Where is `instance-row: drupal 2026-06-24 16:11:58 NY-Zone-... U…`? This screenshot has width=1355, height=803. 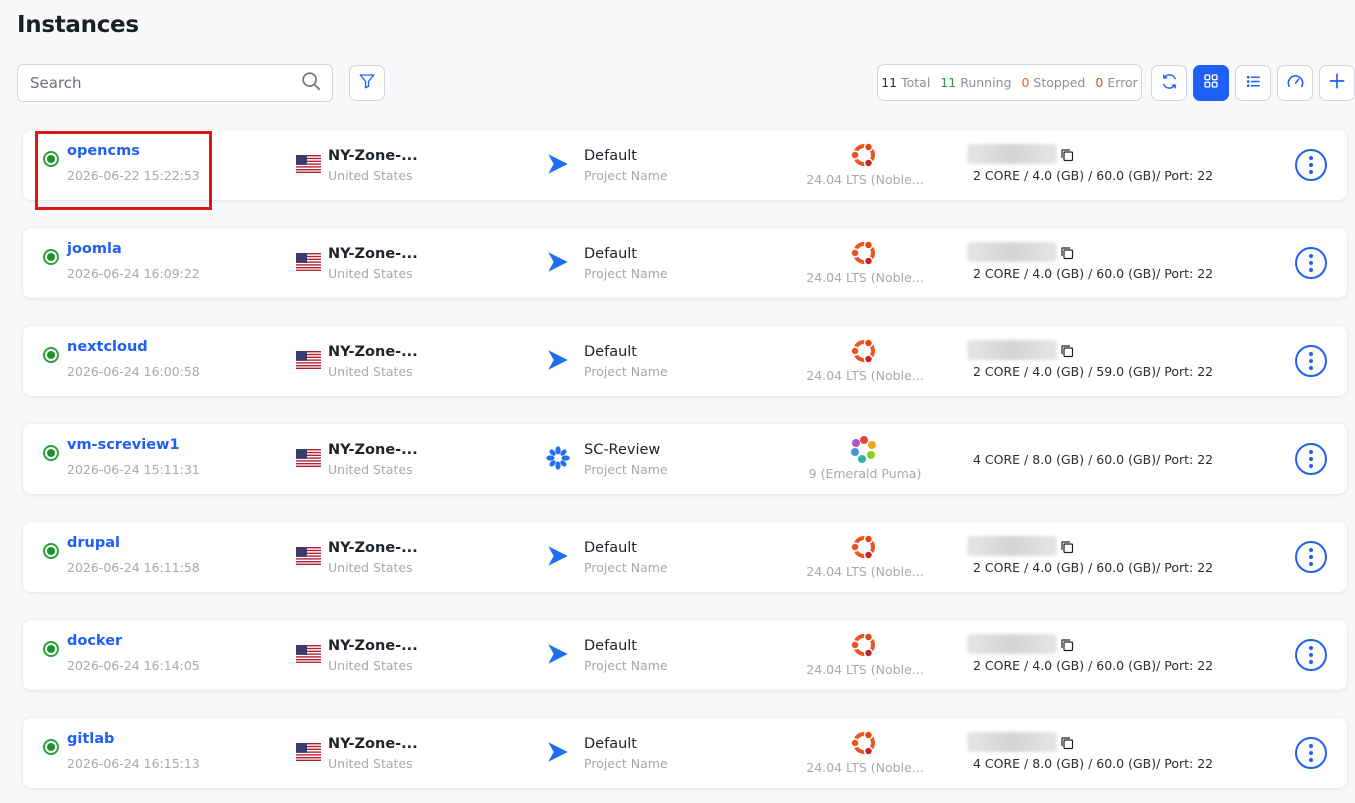
instance-row: drupal 2026-06-24 16:11:58 NY-Zone-... U… is located at coordinates (685, 557).